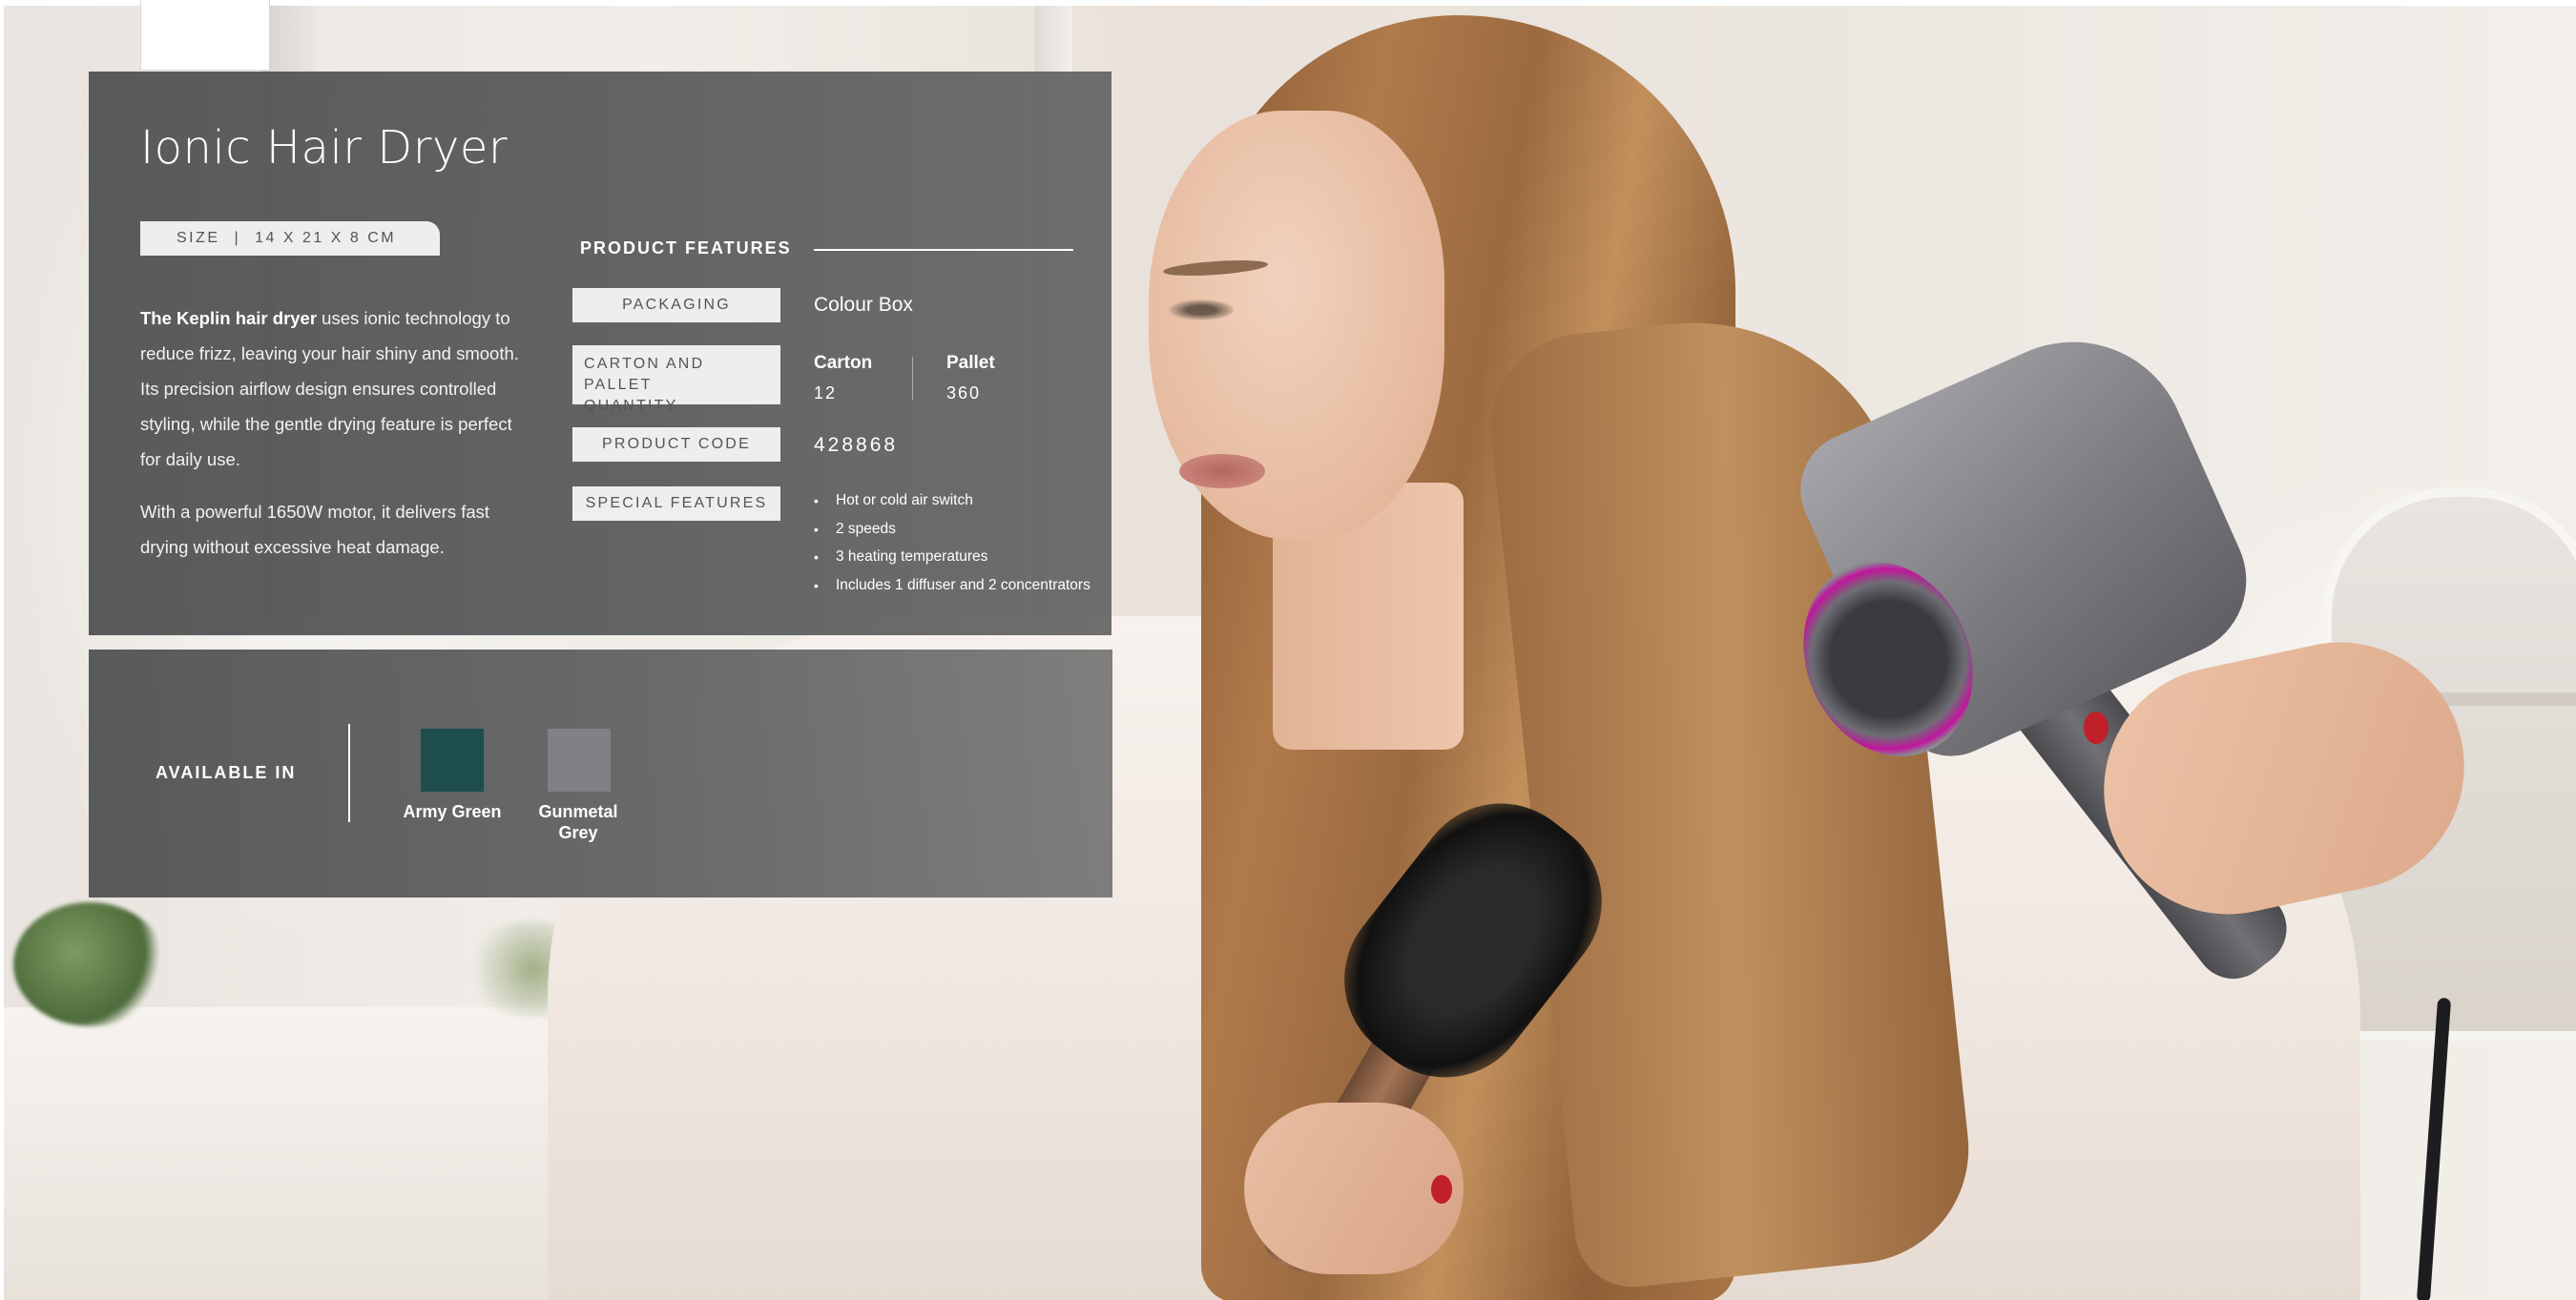  I want to click on packaging-label: PACKAGING, so click(676, 305).